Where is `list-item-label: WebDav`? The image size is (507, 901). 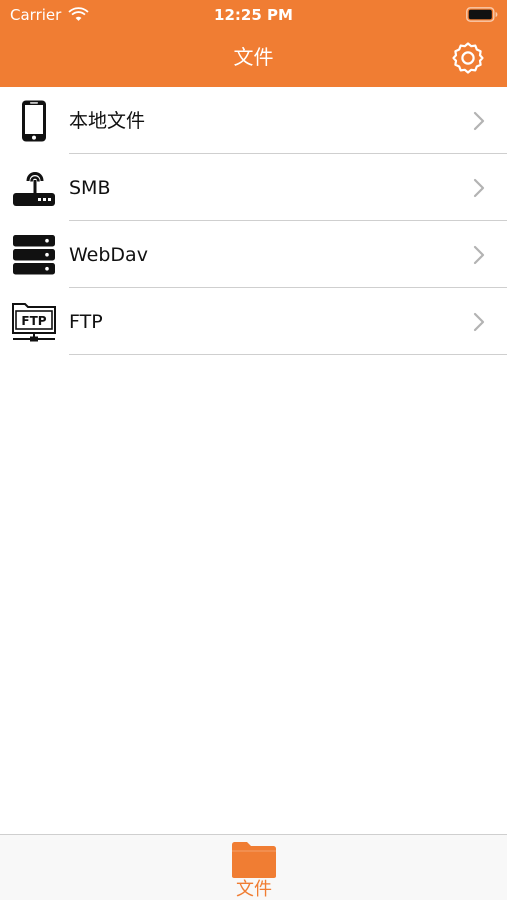
list-item-label: WebDav is located at coordinates (108, 255).